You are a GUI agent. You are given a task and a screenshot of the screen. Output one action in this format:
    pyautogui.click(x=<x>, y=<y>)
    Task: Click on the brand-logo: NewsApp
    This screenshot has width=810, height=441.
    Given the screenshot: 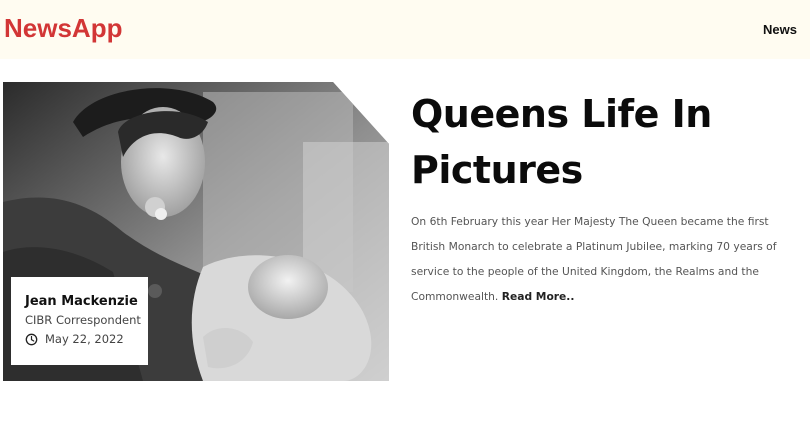 What is the action you would take?
    pyautogui.click(x=63, y=28)
    